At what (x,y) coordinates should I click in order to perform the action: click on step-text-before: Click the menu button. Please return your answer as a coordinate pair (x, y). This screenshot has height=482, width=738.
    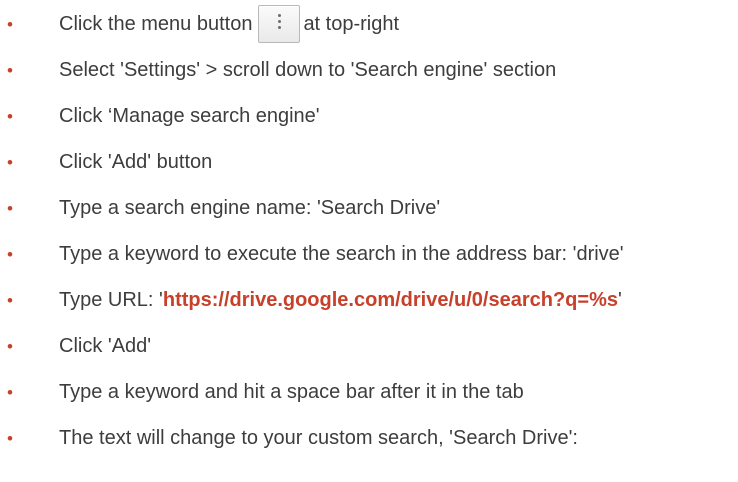
    Looking at the image, I should click on (156, 24).